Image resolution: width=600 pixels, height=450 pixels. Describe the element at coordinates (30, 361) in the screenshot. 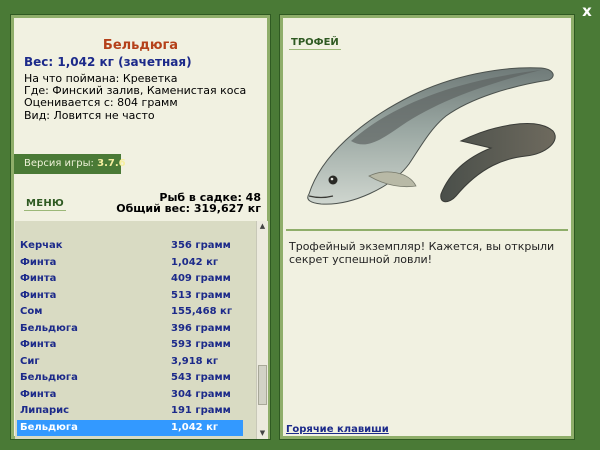

I see `catch-item-name: Сиг` at that location.